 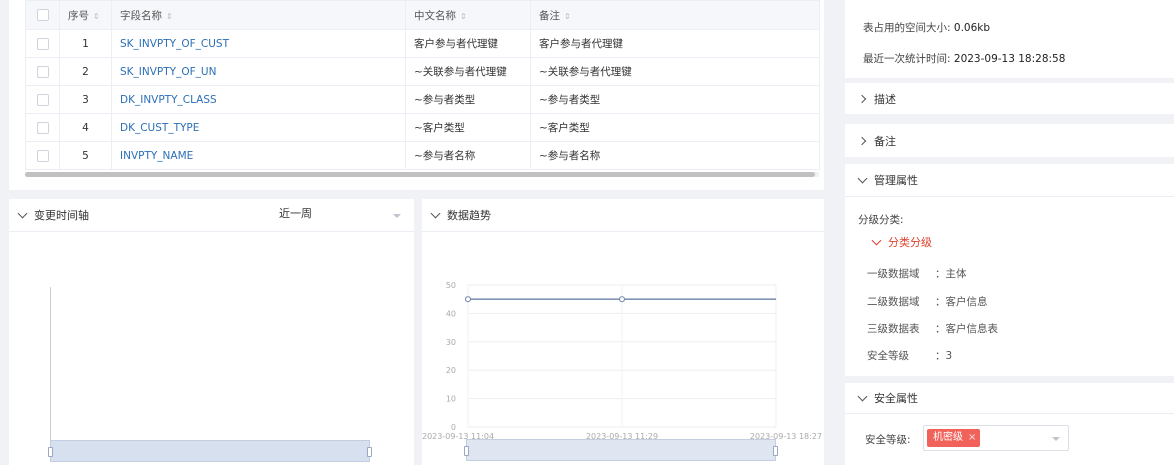 I want to click on col-header-no: 序号 ⇕, so click(x=85, y=15).